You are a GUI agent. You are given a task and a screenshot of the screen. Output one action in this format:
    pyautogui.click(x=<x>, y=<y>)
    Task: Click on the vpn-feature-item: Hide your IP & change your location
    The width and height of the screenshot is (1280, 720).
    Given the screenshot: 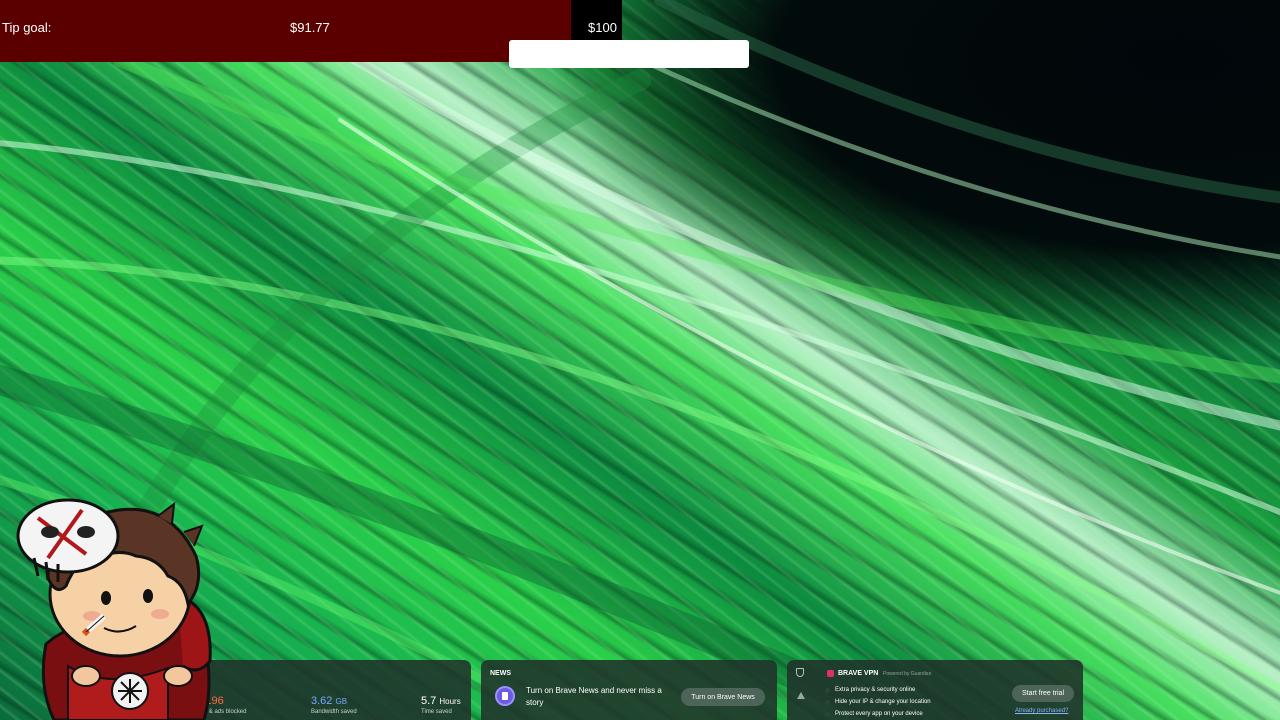 What is the action you would take?
    pyautogui.click(x=878, y=702)
    